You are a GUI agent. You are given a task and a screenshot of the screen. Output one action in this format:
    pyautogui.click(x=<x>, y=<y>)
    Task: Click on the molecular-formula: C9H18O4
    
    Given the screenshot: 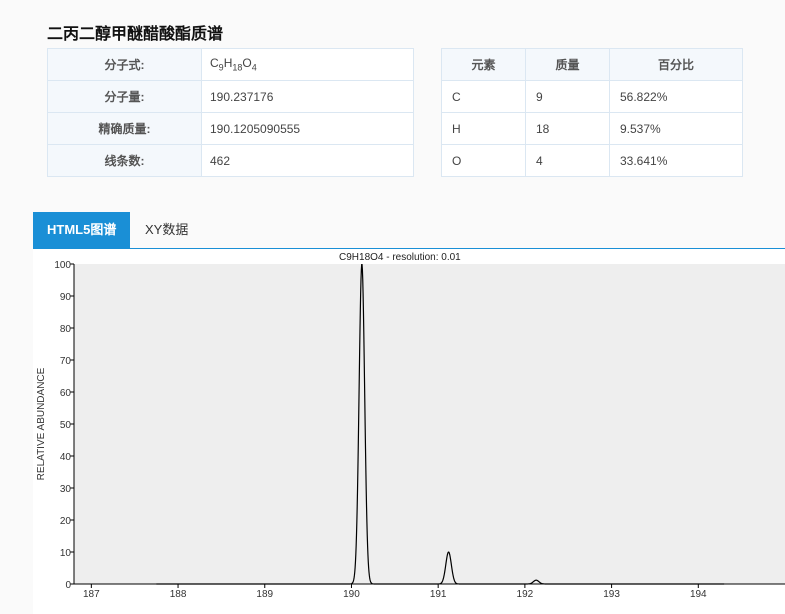 What is the action you would take?
    pyautogui.click(x=307, y=64)
    